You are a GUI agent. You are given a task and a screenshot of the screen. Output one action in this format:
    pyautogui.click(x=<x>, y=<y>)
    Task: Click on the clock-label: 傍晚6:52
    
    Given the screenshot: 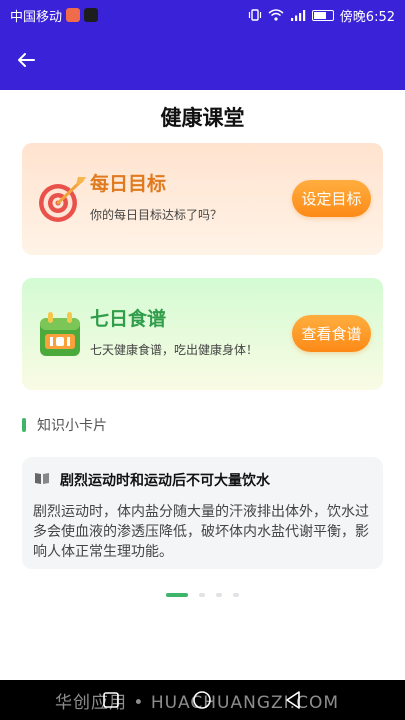 What is the action you would take?
    pyautogui.click(x=367, y=17)
    